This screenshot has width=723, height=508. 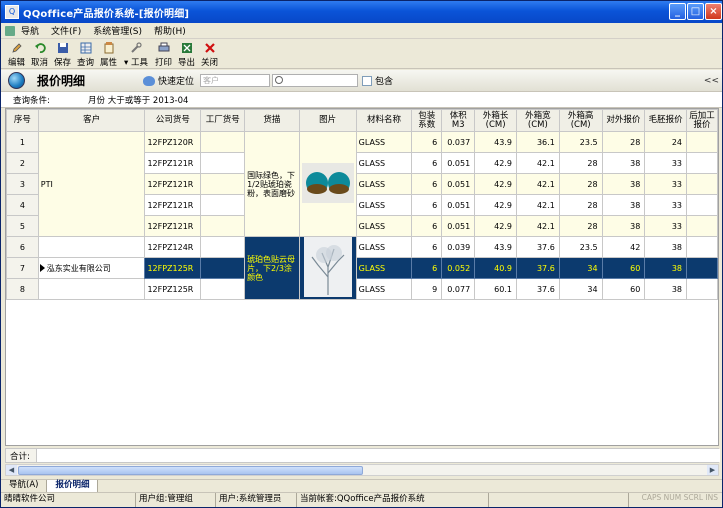 I want to click on close-tool-button: 关闭, so click(x=209, y=54).